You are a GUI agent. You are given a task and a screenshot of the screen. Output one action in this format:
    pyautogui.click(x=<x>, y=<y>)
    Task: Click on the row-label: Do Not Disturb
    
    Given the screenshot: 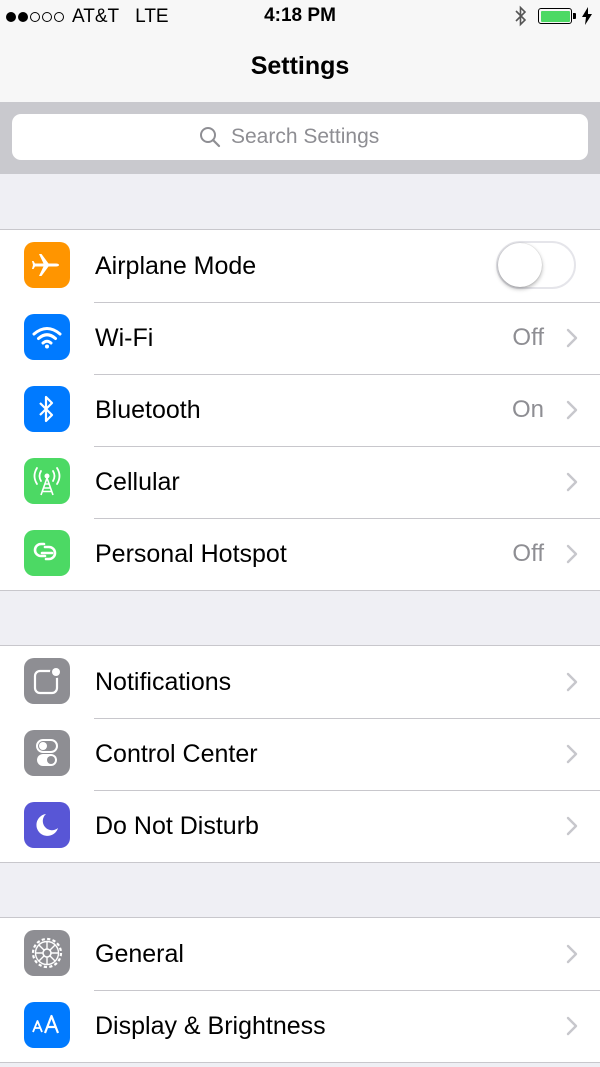 What is the action you would take?
    pyautogui.click(x=177, y=826)
    